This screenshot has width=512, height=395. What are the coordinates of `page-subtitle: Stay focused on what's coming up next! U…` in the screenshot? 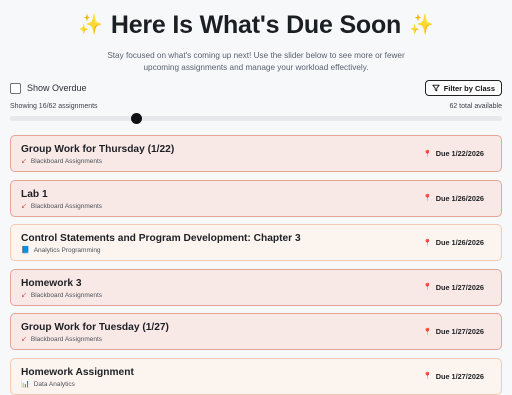 It's located at (256, 61).